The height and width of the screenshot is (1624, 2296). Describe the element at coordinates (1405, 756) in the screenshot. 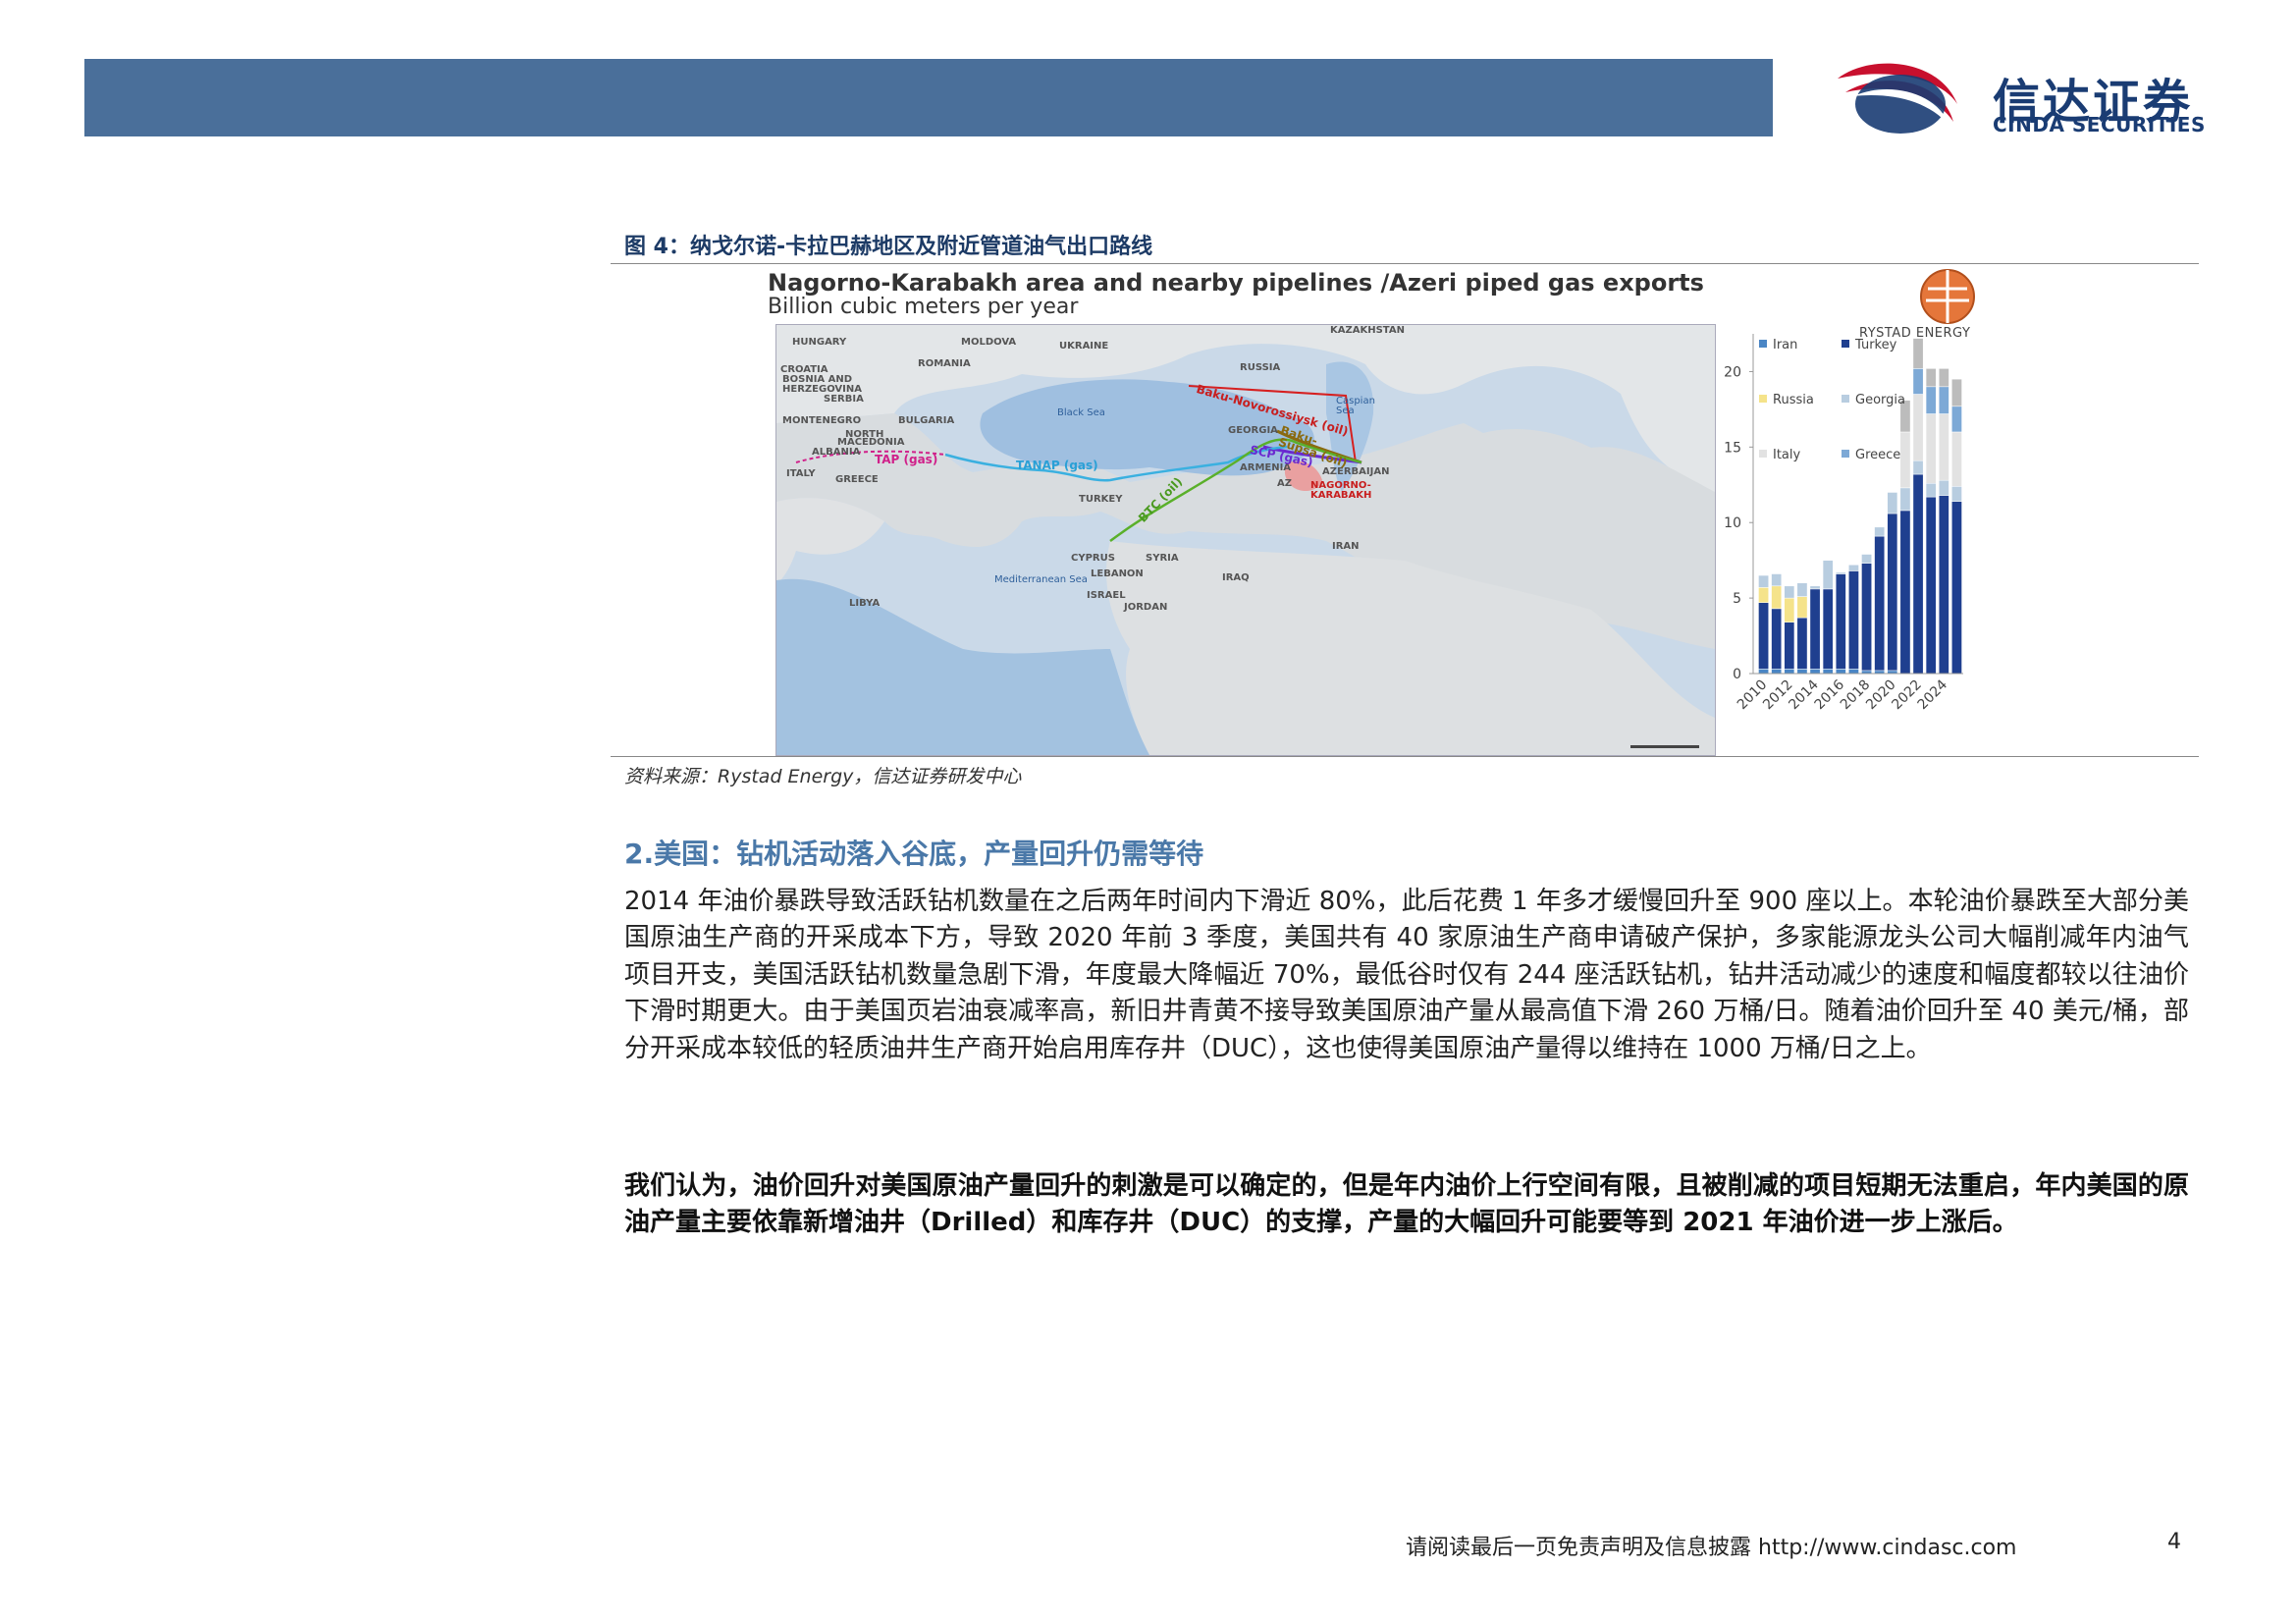

I see `figure-bottom-rule` at that location.